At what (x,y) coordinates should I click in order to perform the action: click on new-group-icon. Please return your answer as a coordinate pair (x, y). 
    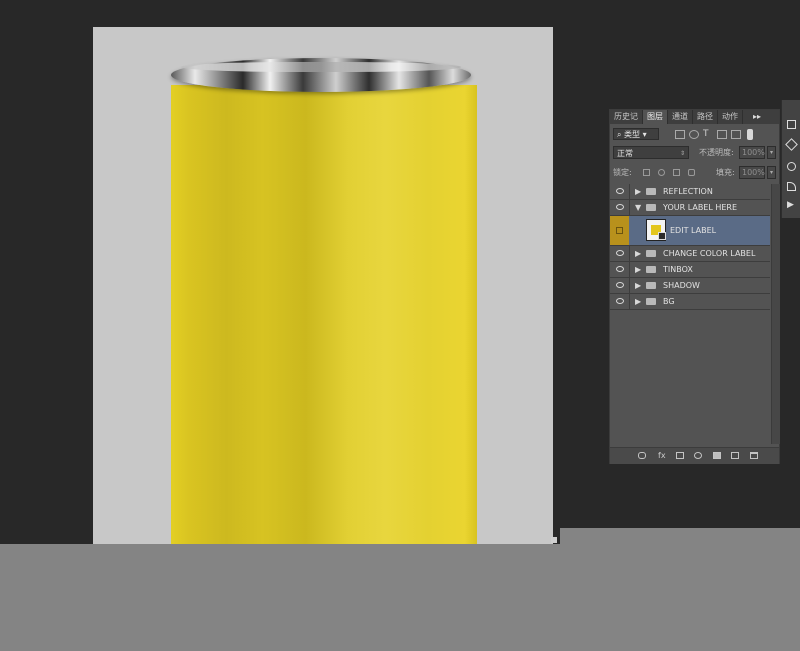
    Looking at the image, I should click on (717, 455).